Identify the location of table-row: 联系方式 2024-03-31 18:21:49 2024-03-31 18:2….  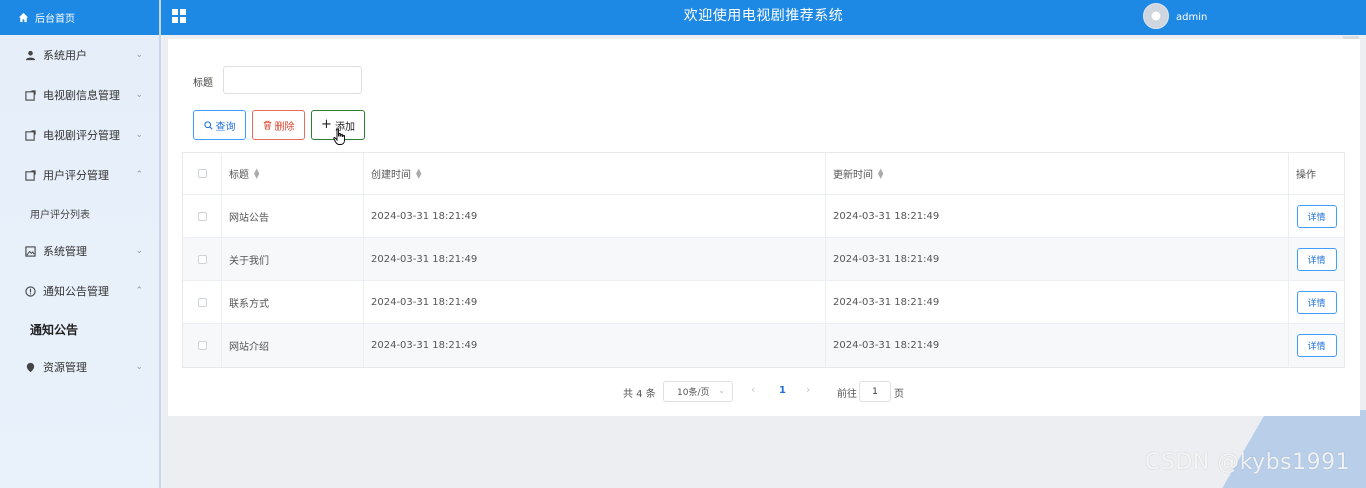
(763, 302).